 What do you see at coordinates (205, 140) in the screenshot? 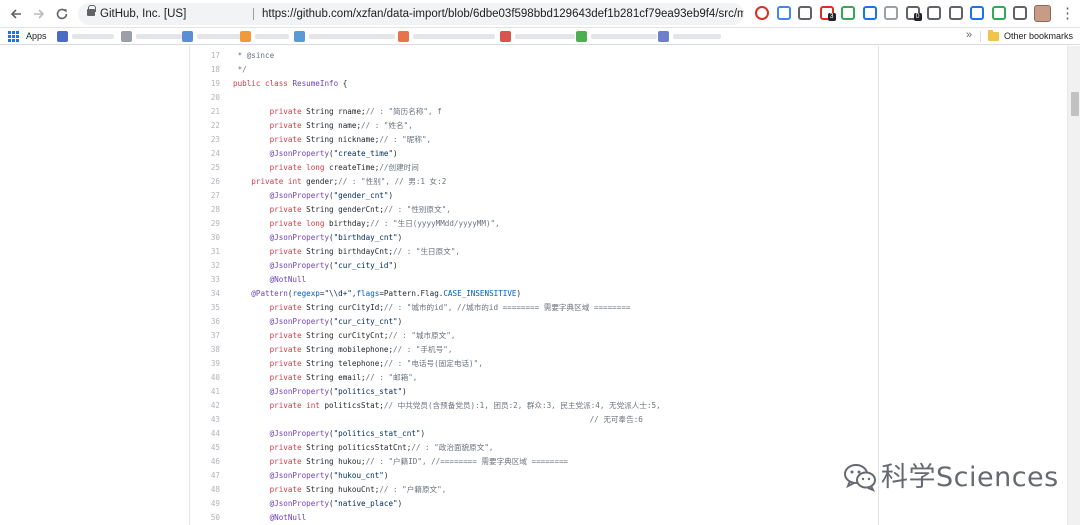
I see `line-number: 23` at bounding box center [205, 140].